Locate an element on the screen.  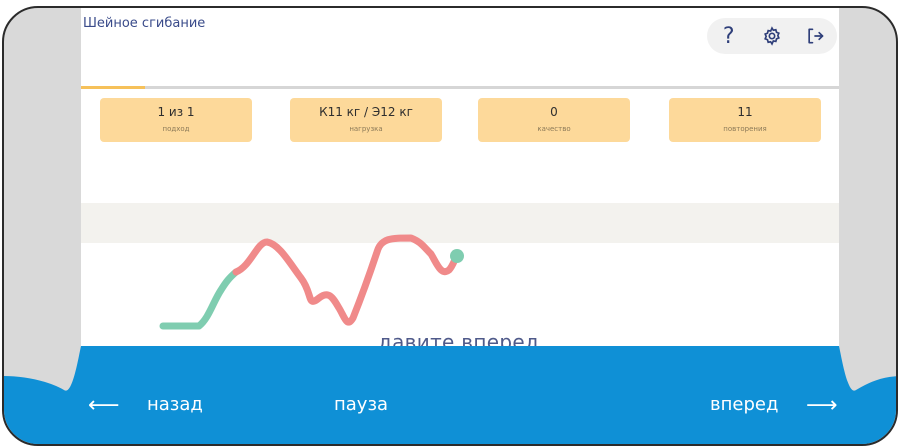
force-graph is located at coordinates (311, 282).